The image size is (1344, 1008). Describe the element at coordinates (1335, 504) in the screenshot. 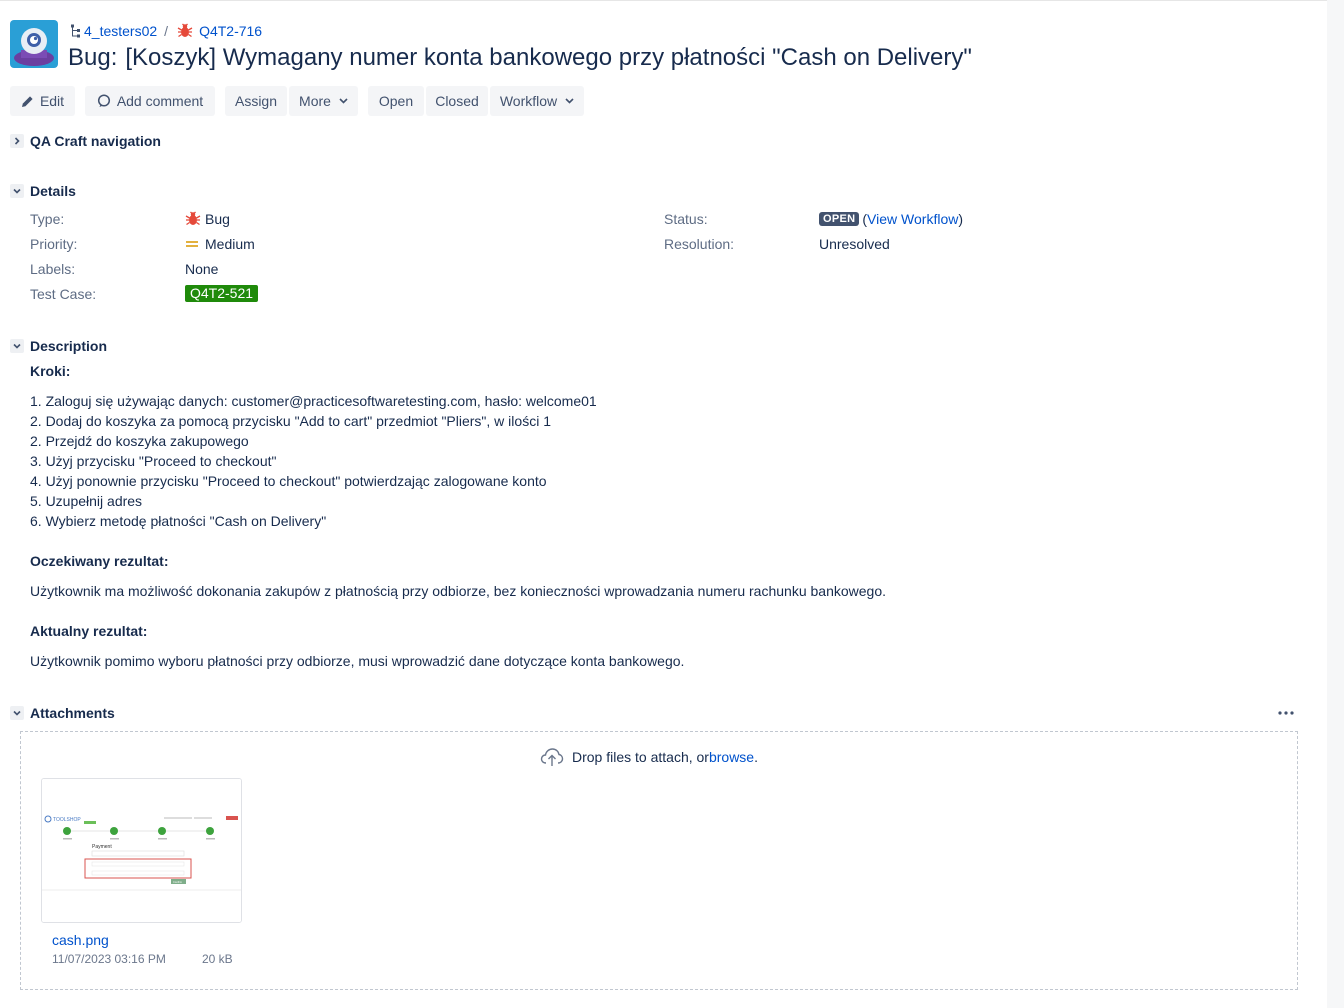

I see `vertical-scrollbar-track` at that location.